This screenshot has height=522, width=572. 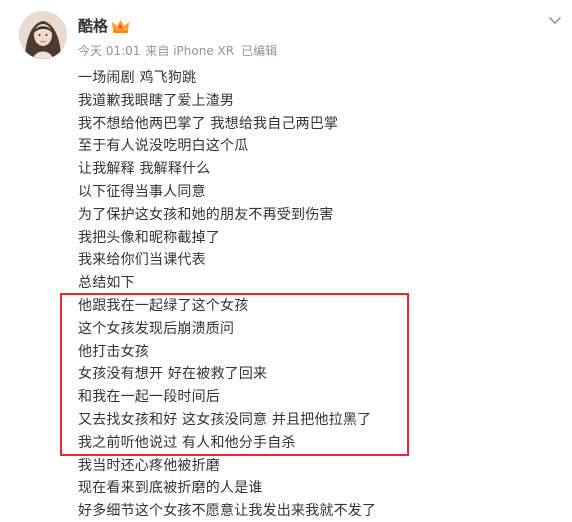 What do you see at coordinates (109, 51) in the screenshot?
I see `post-time: 今天 01:01` at bounding box center [109, 51].